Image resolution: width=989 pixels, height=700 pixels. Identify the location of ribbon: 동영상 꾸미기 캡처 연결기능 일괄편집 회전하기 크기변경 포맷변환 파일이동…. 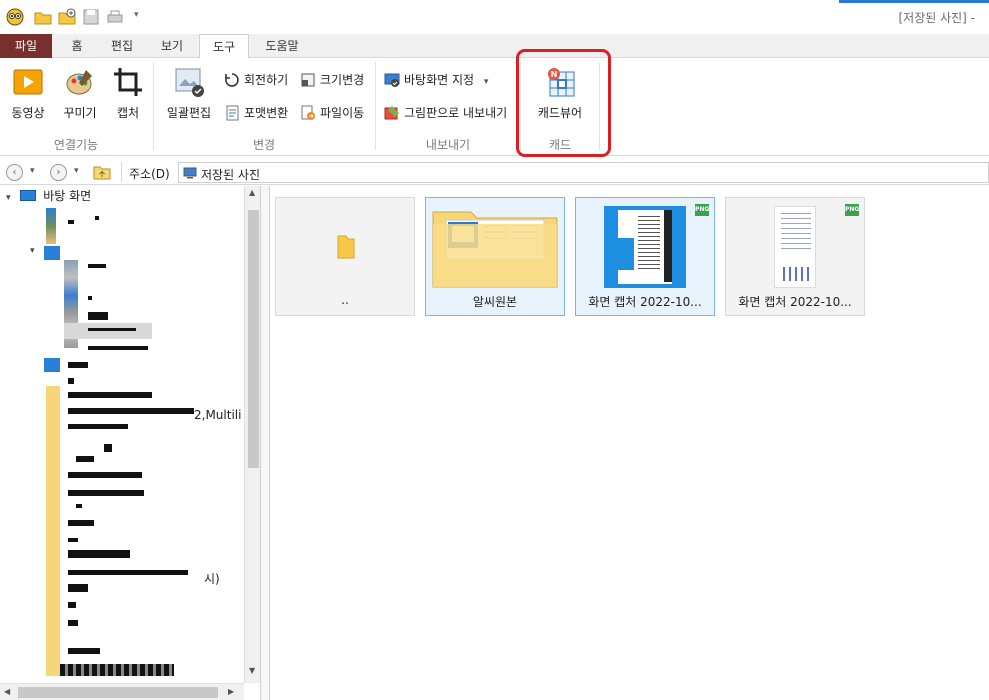
(494, 107).